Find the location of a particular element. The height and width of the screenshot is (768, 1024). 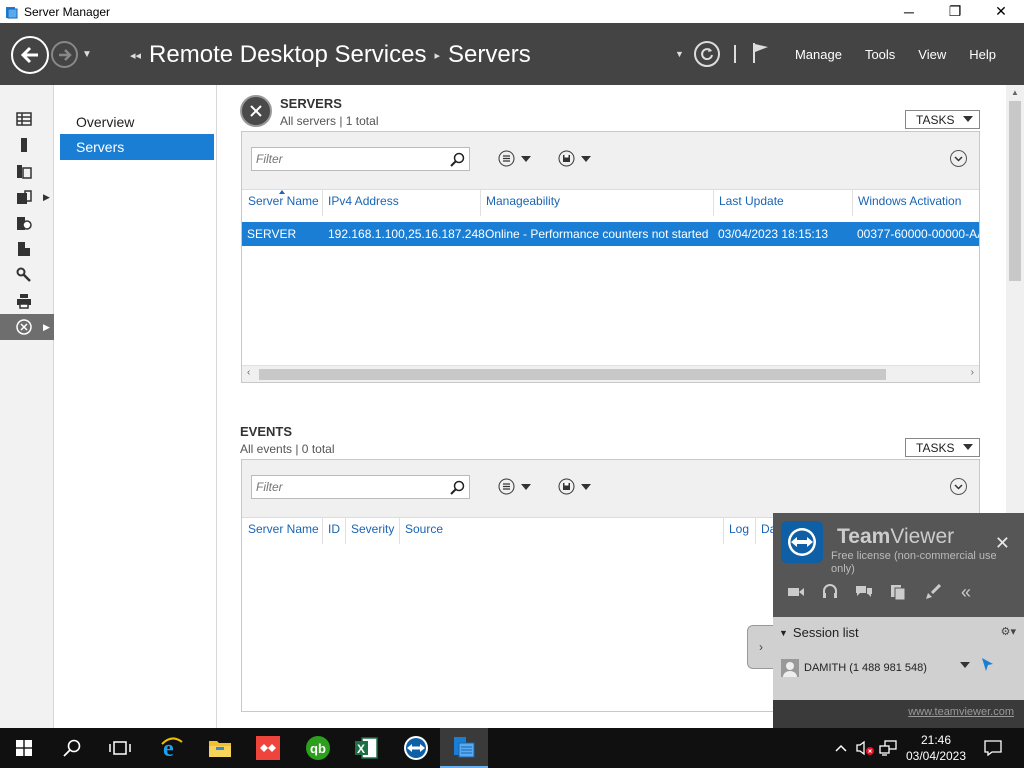

rail-item-dashboard is located at coordinates (27, 119).